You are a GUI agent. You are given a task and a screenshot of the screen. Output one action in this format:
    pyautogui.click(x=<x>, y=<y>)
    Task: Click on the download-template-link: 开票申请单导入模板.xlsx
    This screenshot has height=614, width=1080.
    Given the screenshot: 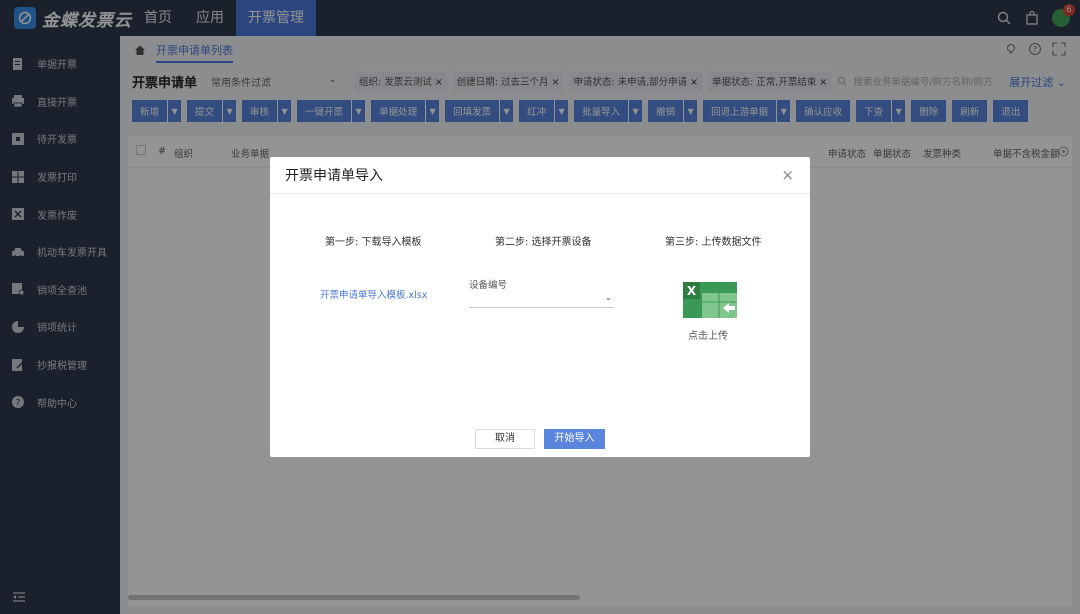 What is the action you would take?
    pyautogui.click(x=373, y=294)
    